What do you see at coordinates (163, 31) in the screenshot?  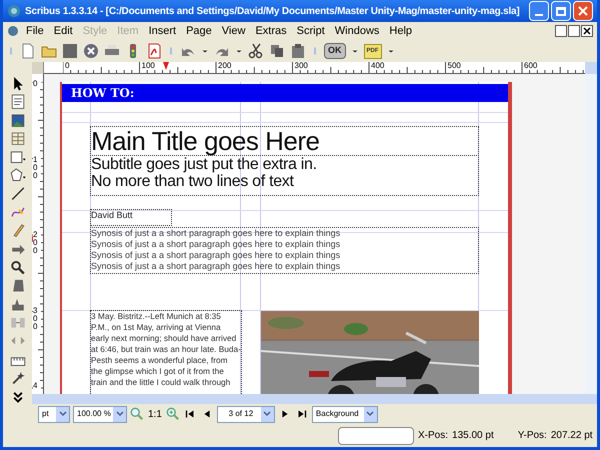 I see `menu-item: Insert` at bounding box center [163, 31].